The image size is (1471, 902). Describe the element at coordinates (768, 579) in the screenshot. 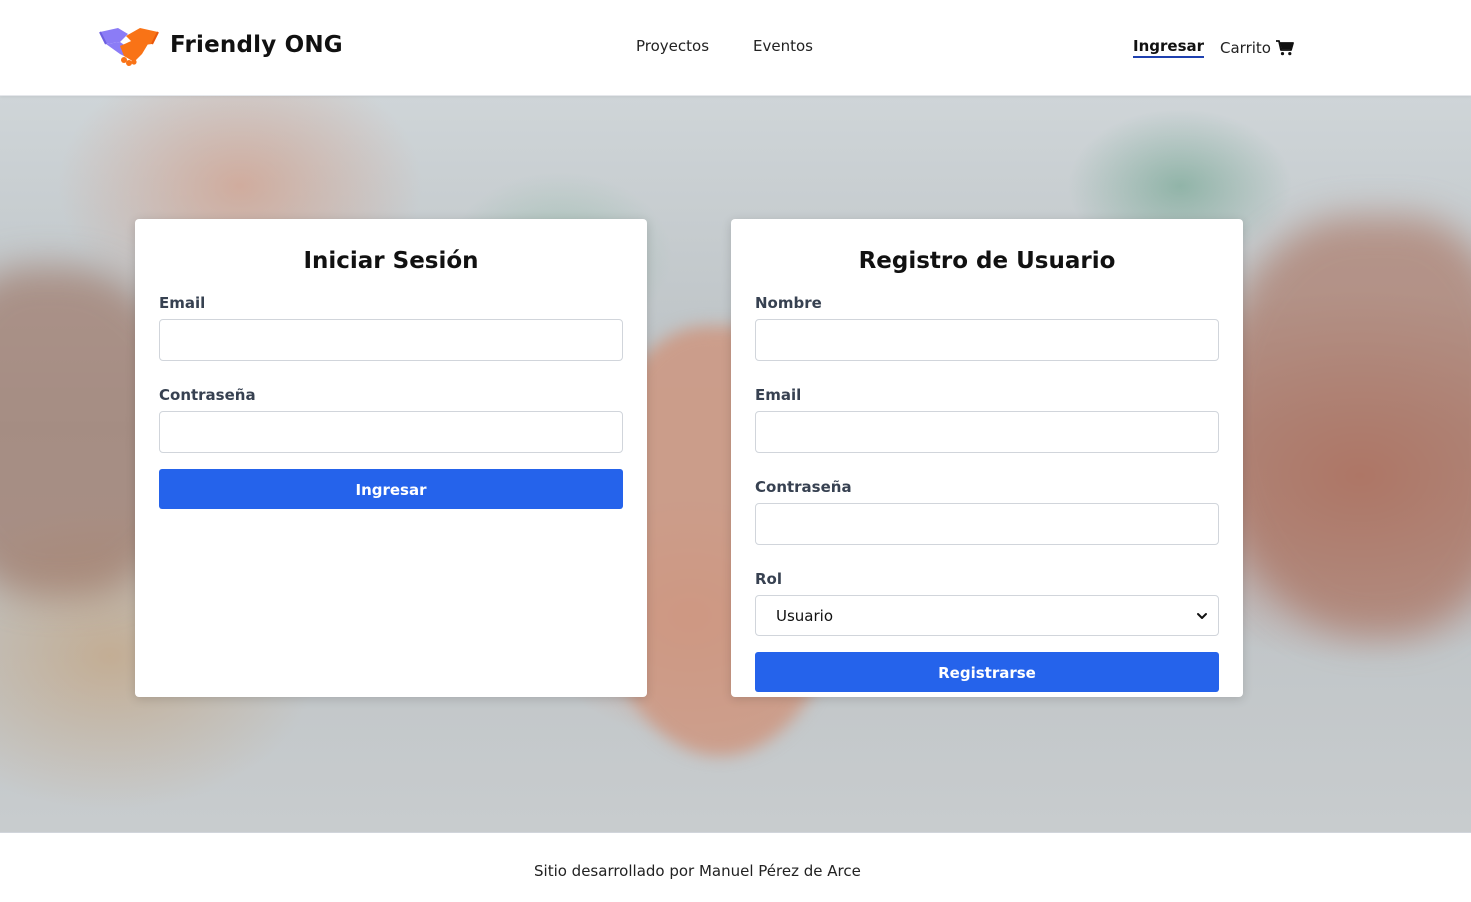

I see `register-role-label: Rol` at that location.